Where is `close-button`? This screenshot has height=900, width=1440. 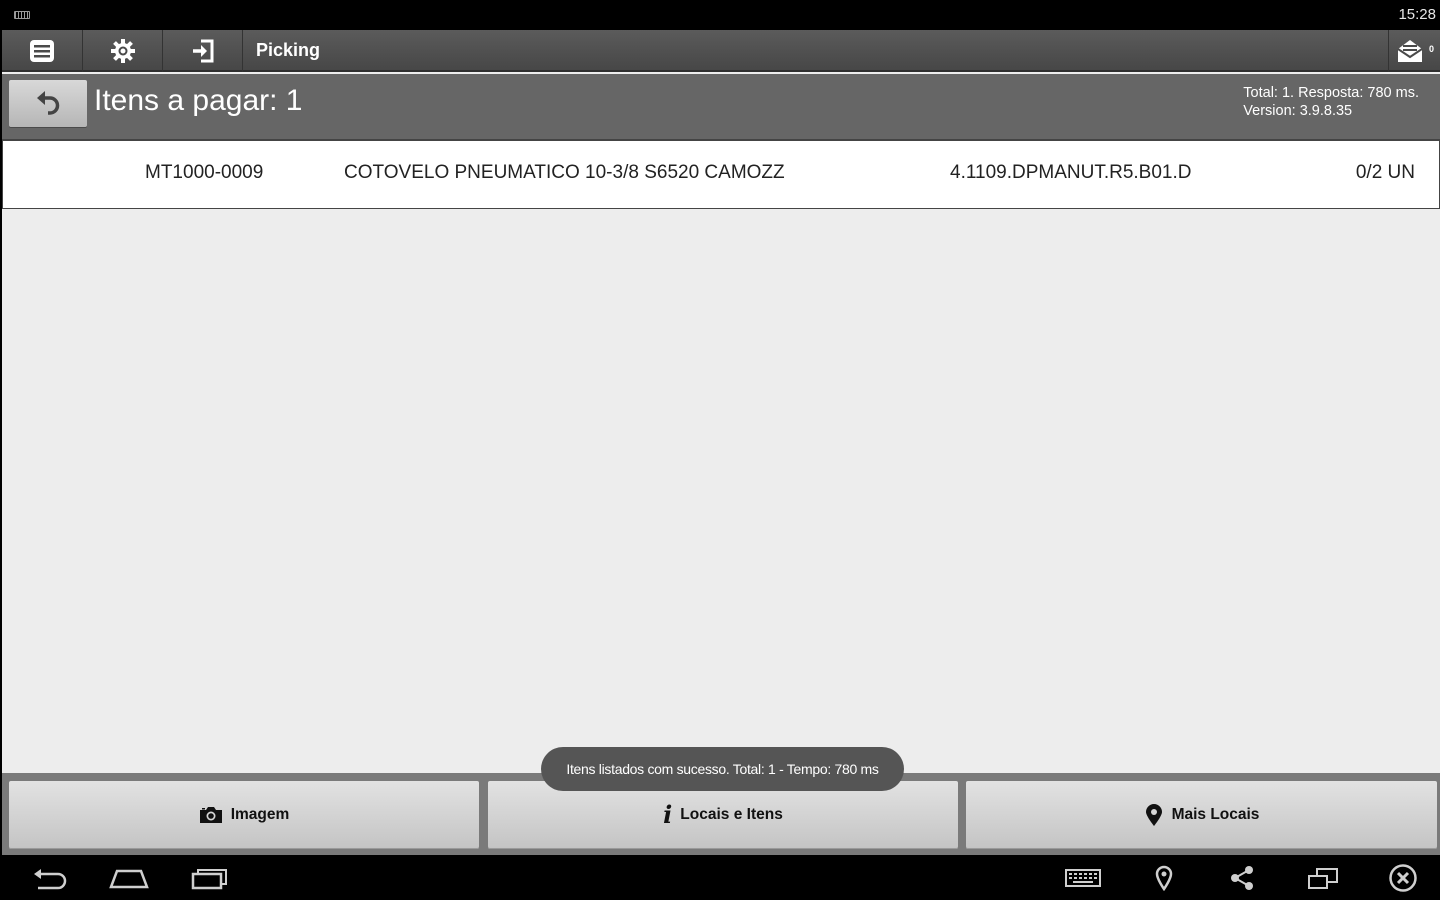 close-button is located at coordinates (1403, 878).